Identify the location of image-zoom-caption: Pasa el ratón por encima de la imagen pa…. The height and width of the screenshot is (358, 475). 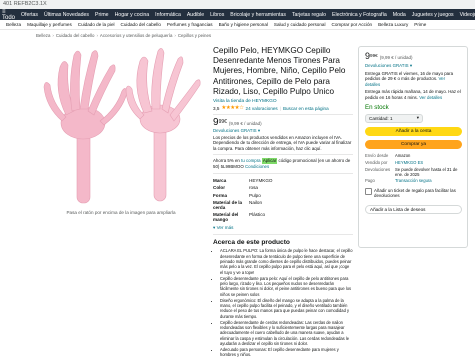
(121, 212).